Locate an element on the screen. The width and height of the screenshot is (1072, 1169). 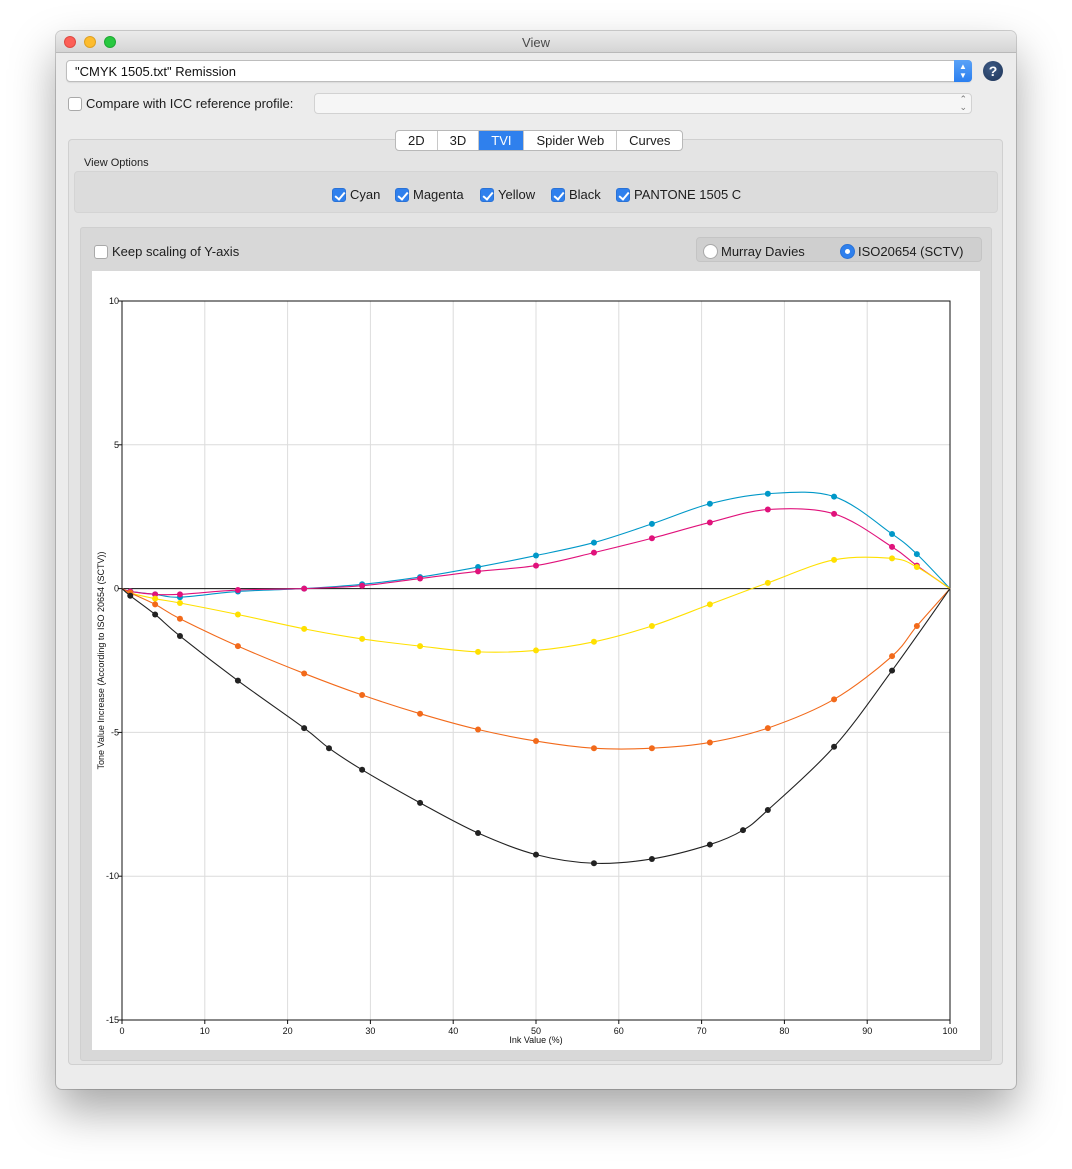
tab-2d: 2D is located at coordinates (417, 140).